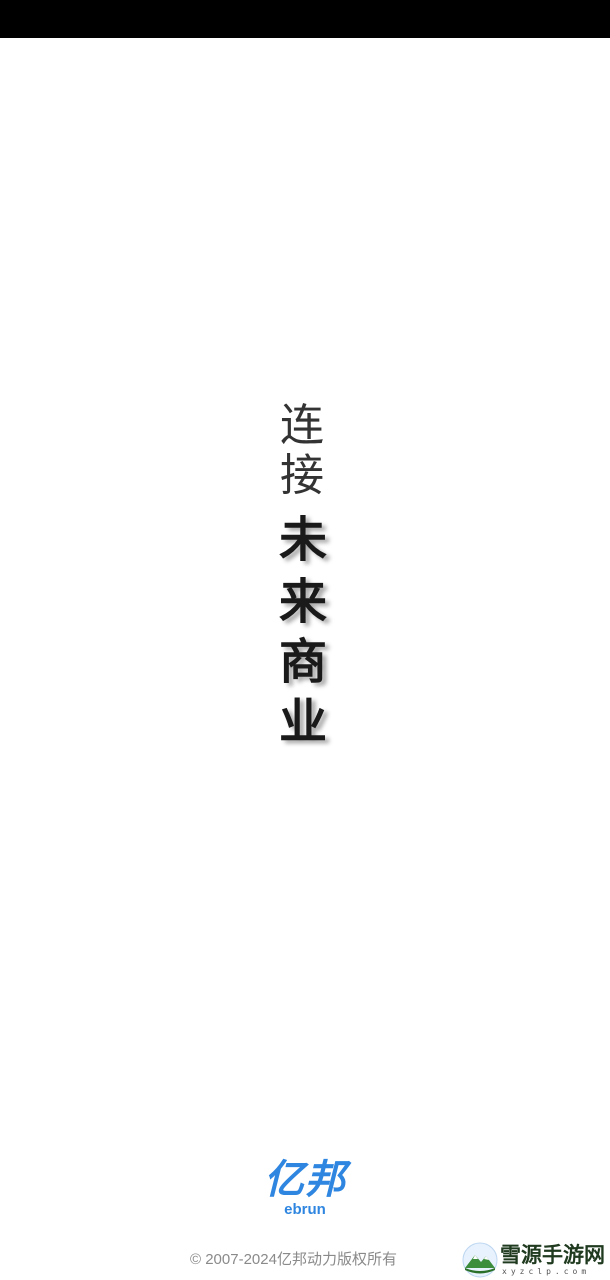 This screenshot has height=1280, width=610. What do you see at coordinates (302, 425) in the screenshot?
I see `slogan-char-1: 连` at bounding box center [302, 425].